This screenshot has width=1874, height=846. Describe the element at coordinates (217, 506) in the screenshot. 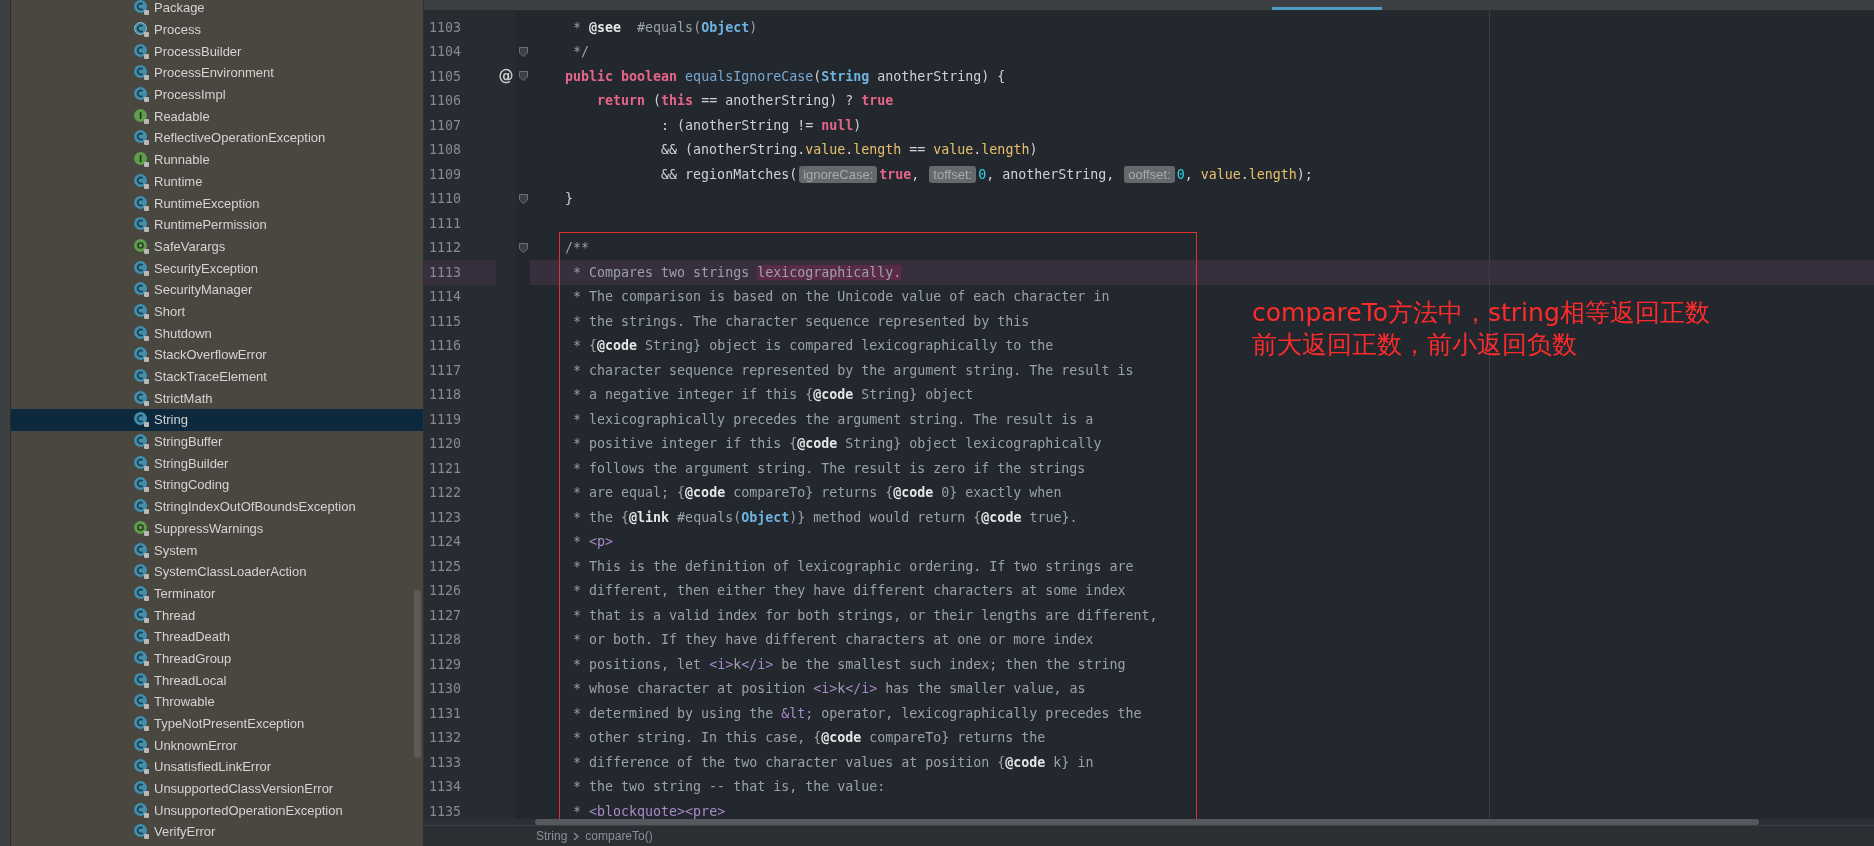

I see `tree-item: StringIndexOutOfBoundsException` at that location.